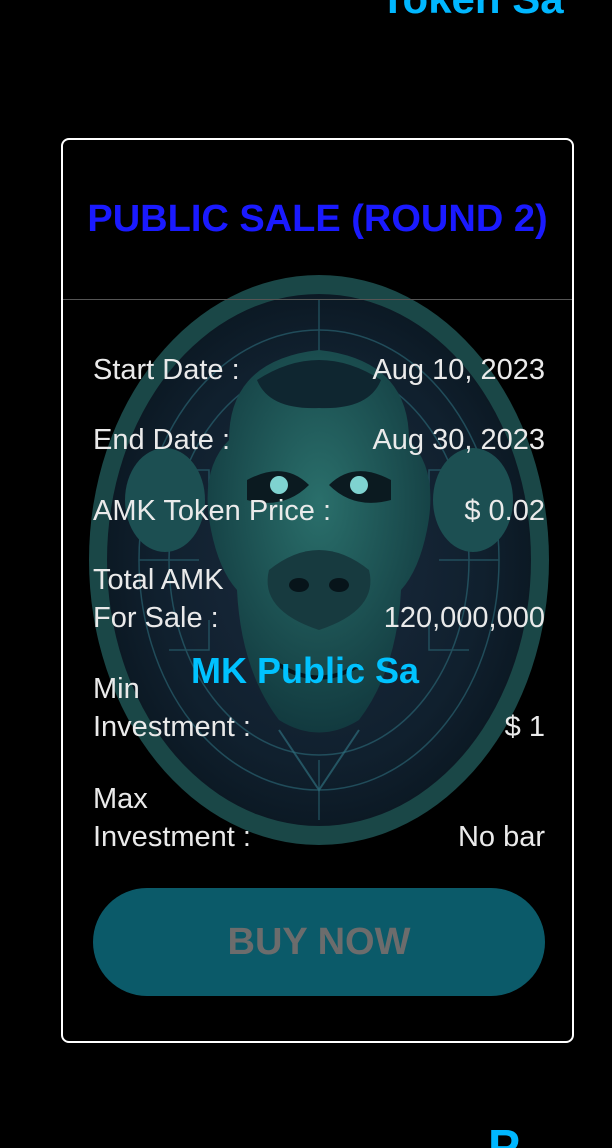 The height and width of the screenshot is (1148, 612). I want to click on detail-row-max-investment: Max Investment : No bar, so click(319, 818).